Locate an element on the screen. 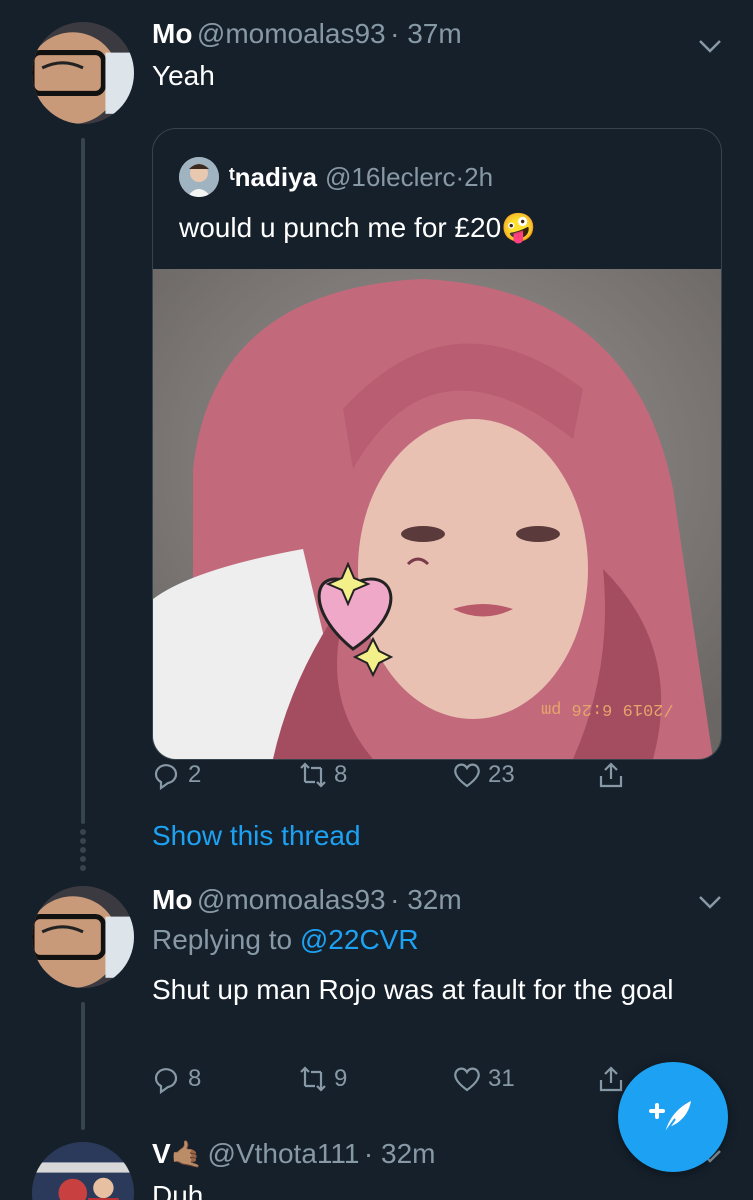 The width and height of the screenshot is (753, 1200). tweet-header: V🤙🏽 @Vthota111 · 32m is located at coordinates (293, 1154).